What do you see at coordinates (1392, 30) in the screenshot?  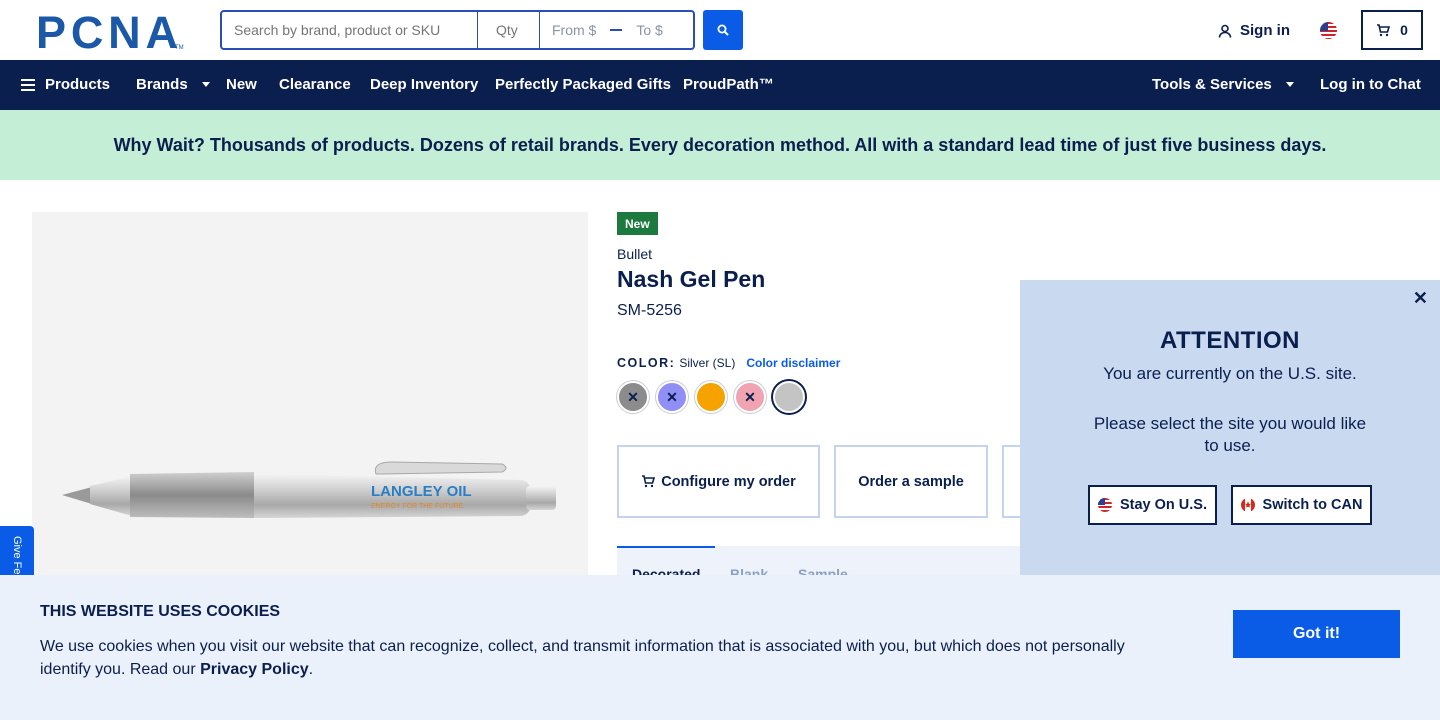 I see `cart-button: 0` at bounding box center [1392, 30].